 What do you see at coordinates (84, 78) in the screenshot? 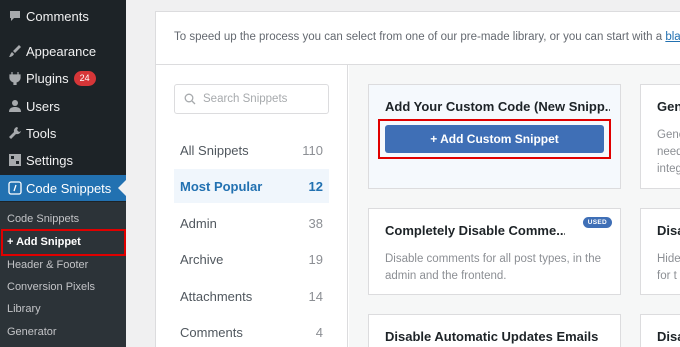
I see `update-count-badge: 24` at bounding box center [84, 78].